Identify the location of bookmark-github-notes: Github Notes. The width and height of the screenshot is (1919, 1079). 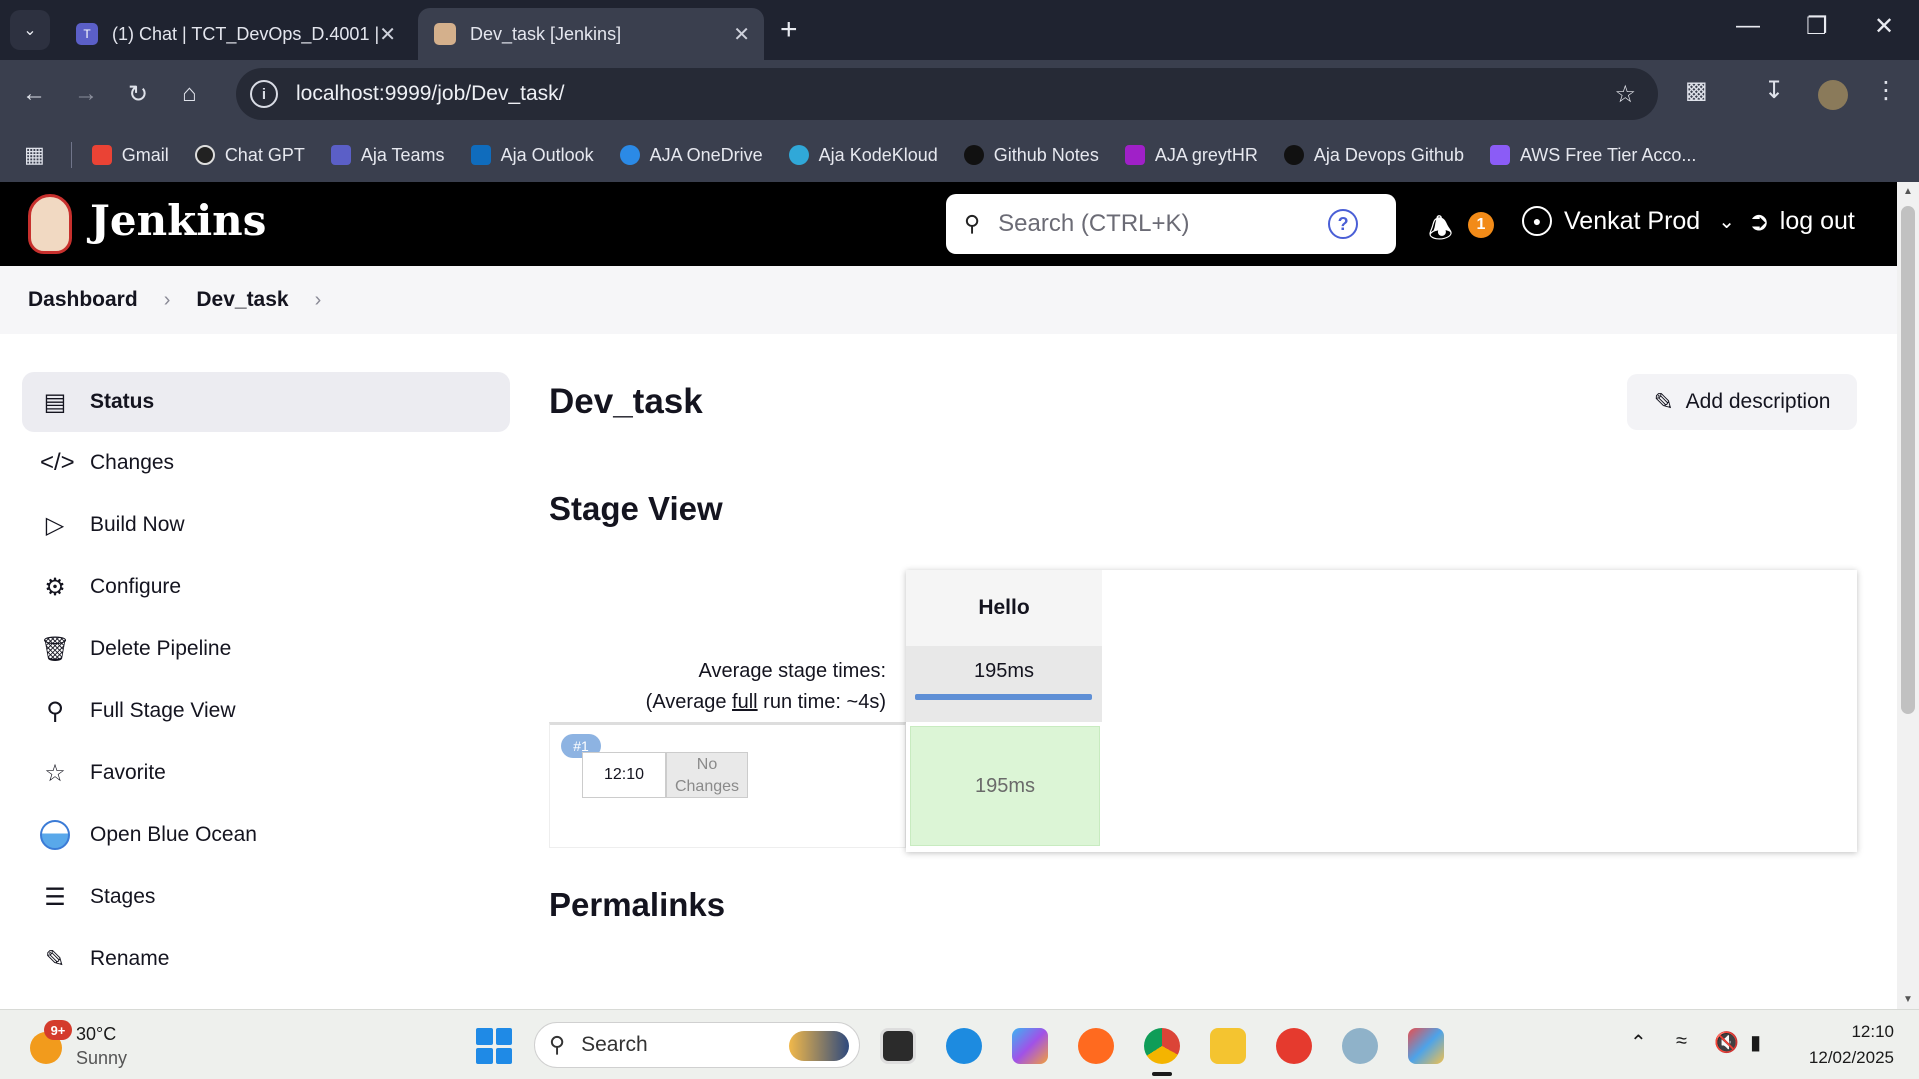
(1031, 155).